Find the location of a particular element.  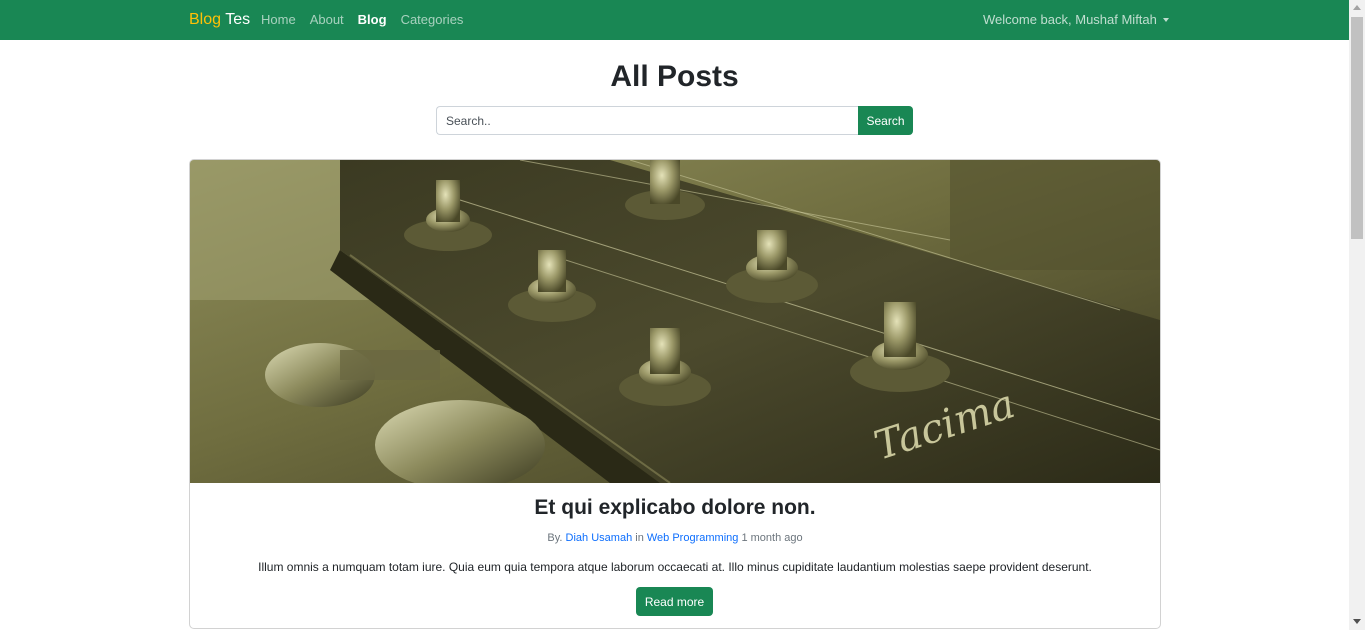

scroll-up-arrow-icon is located at coordinates (1357, 7).